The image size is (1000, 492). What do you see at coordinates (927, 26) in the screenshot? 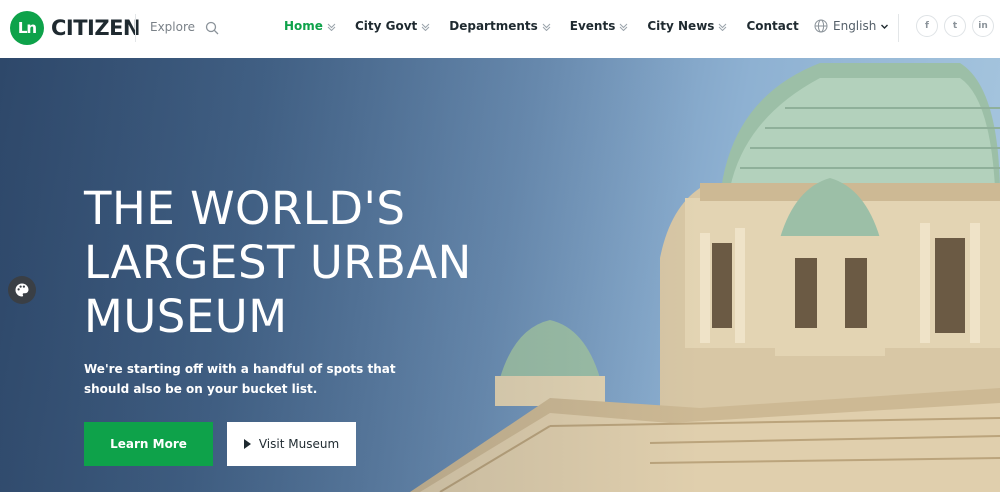
I see `facebook-icon: f` at bounding box center [927, 26].